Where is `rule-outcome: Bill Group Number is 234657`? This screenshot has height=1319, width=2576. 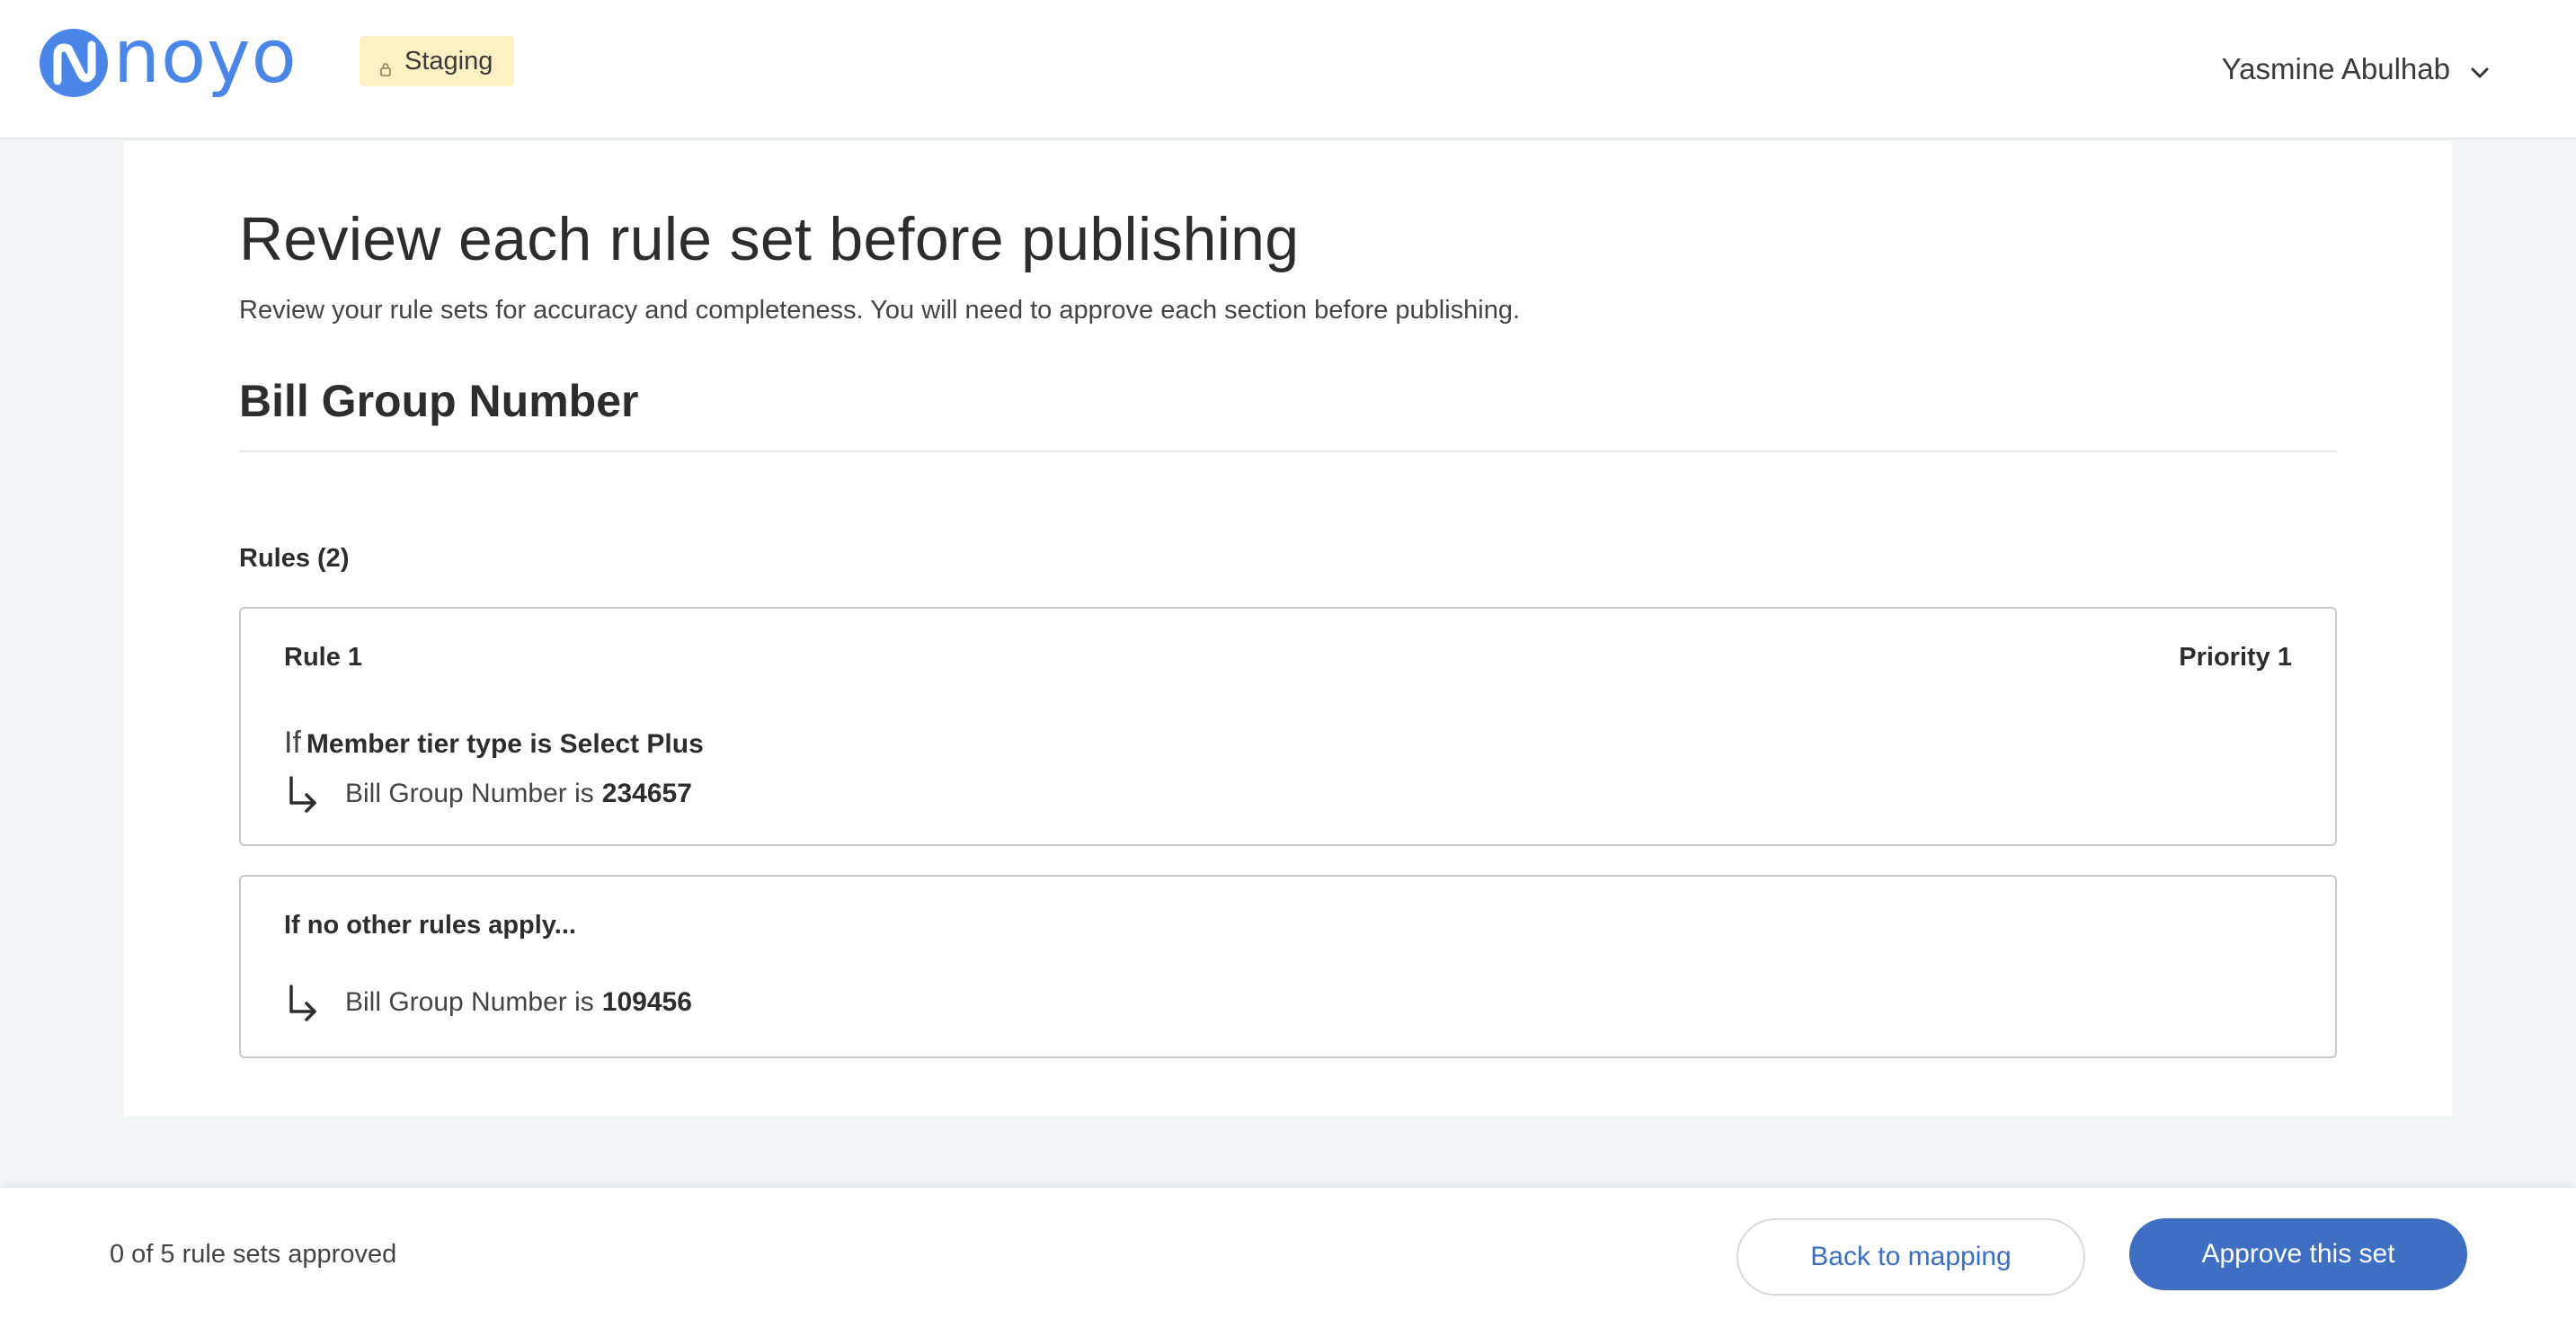
rule-outcome: Bill Group Number is 234657 is located at coordinates (488, 794).